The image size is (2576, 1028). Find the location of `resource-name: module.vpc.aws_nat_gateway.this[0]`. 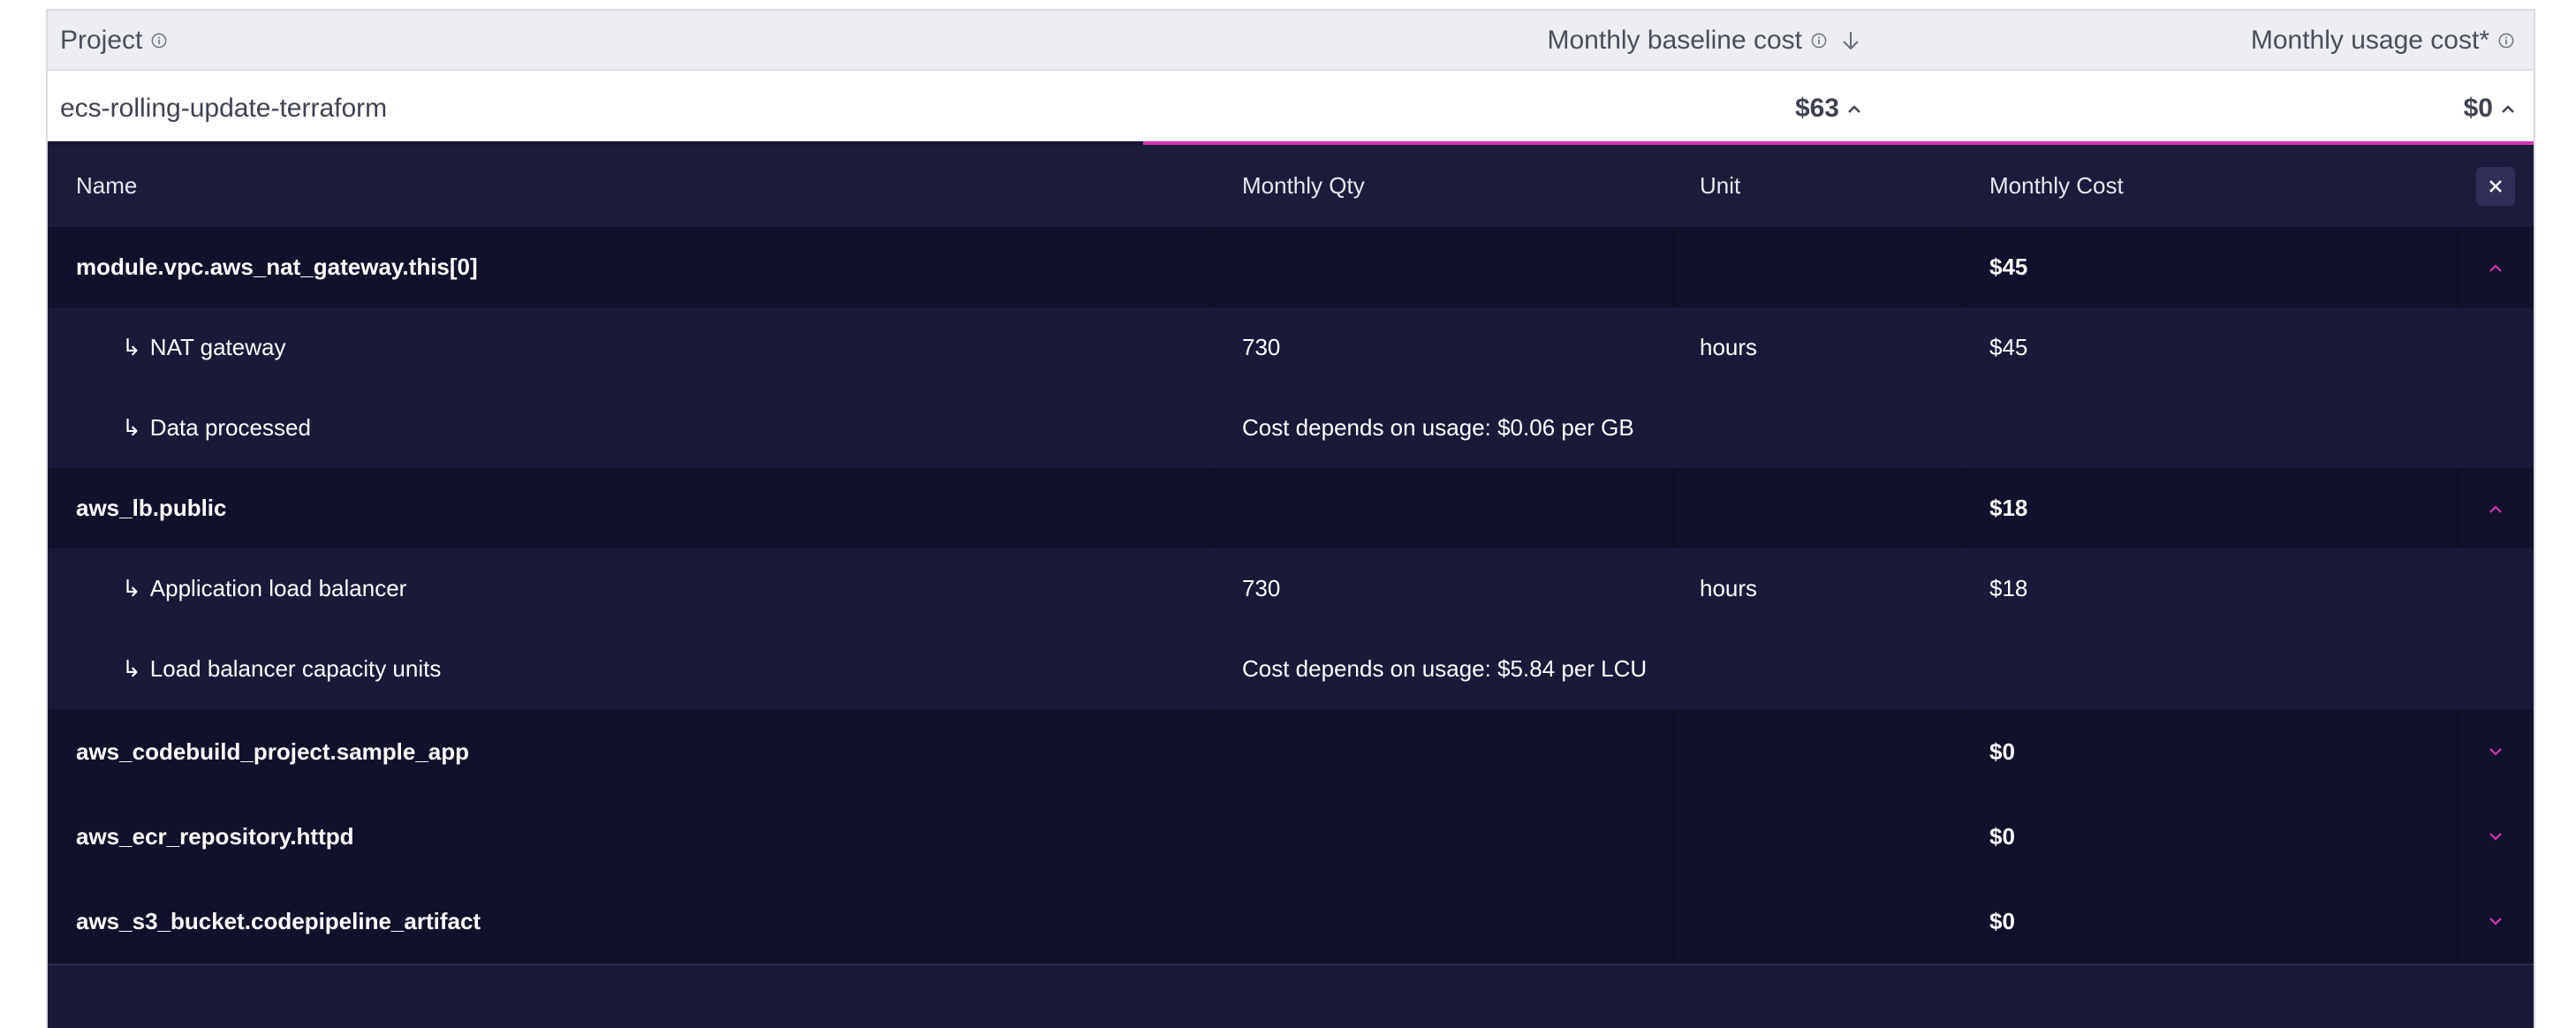

resource-name: module.vpc.aws_nat_gateway.this[0] is located at coordinates (277, 266).